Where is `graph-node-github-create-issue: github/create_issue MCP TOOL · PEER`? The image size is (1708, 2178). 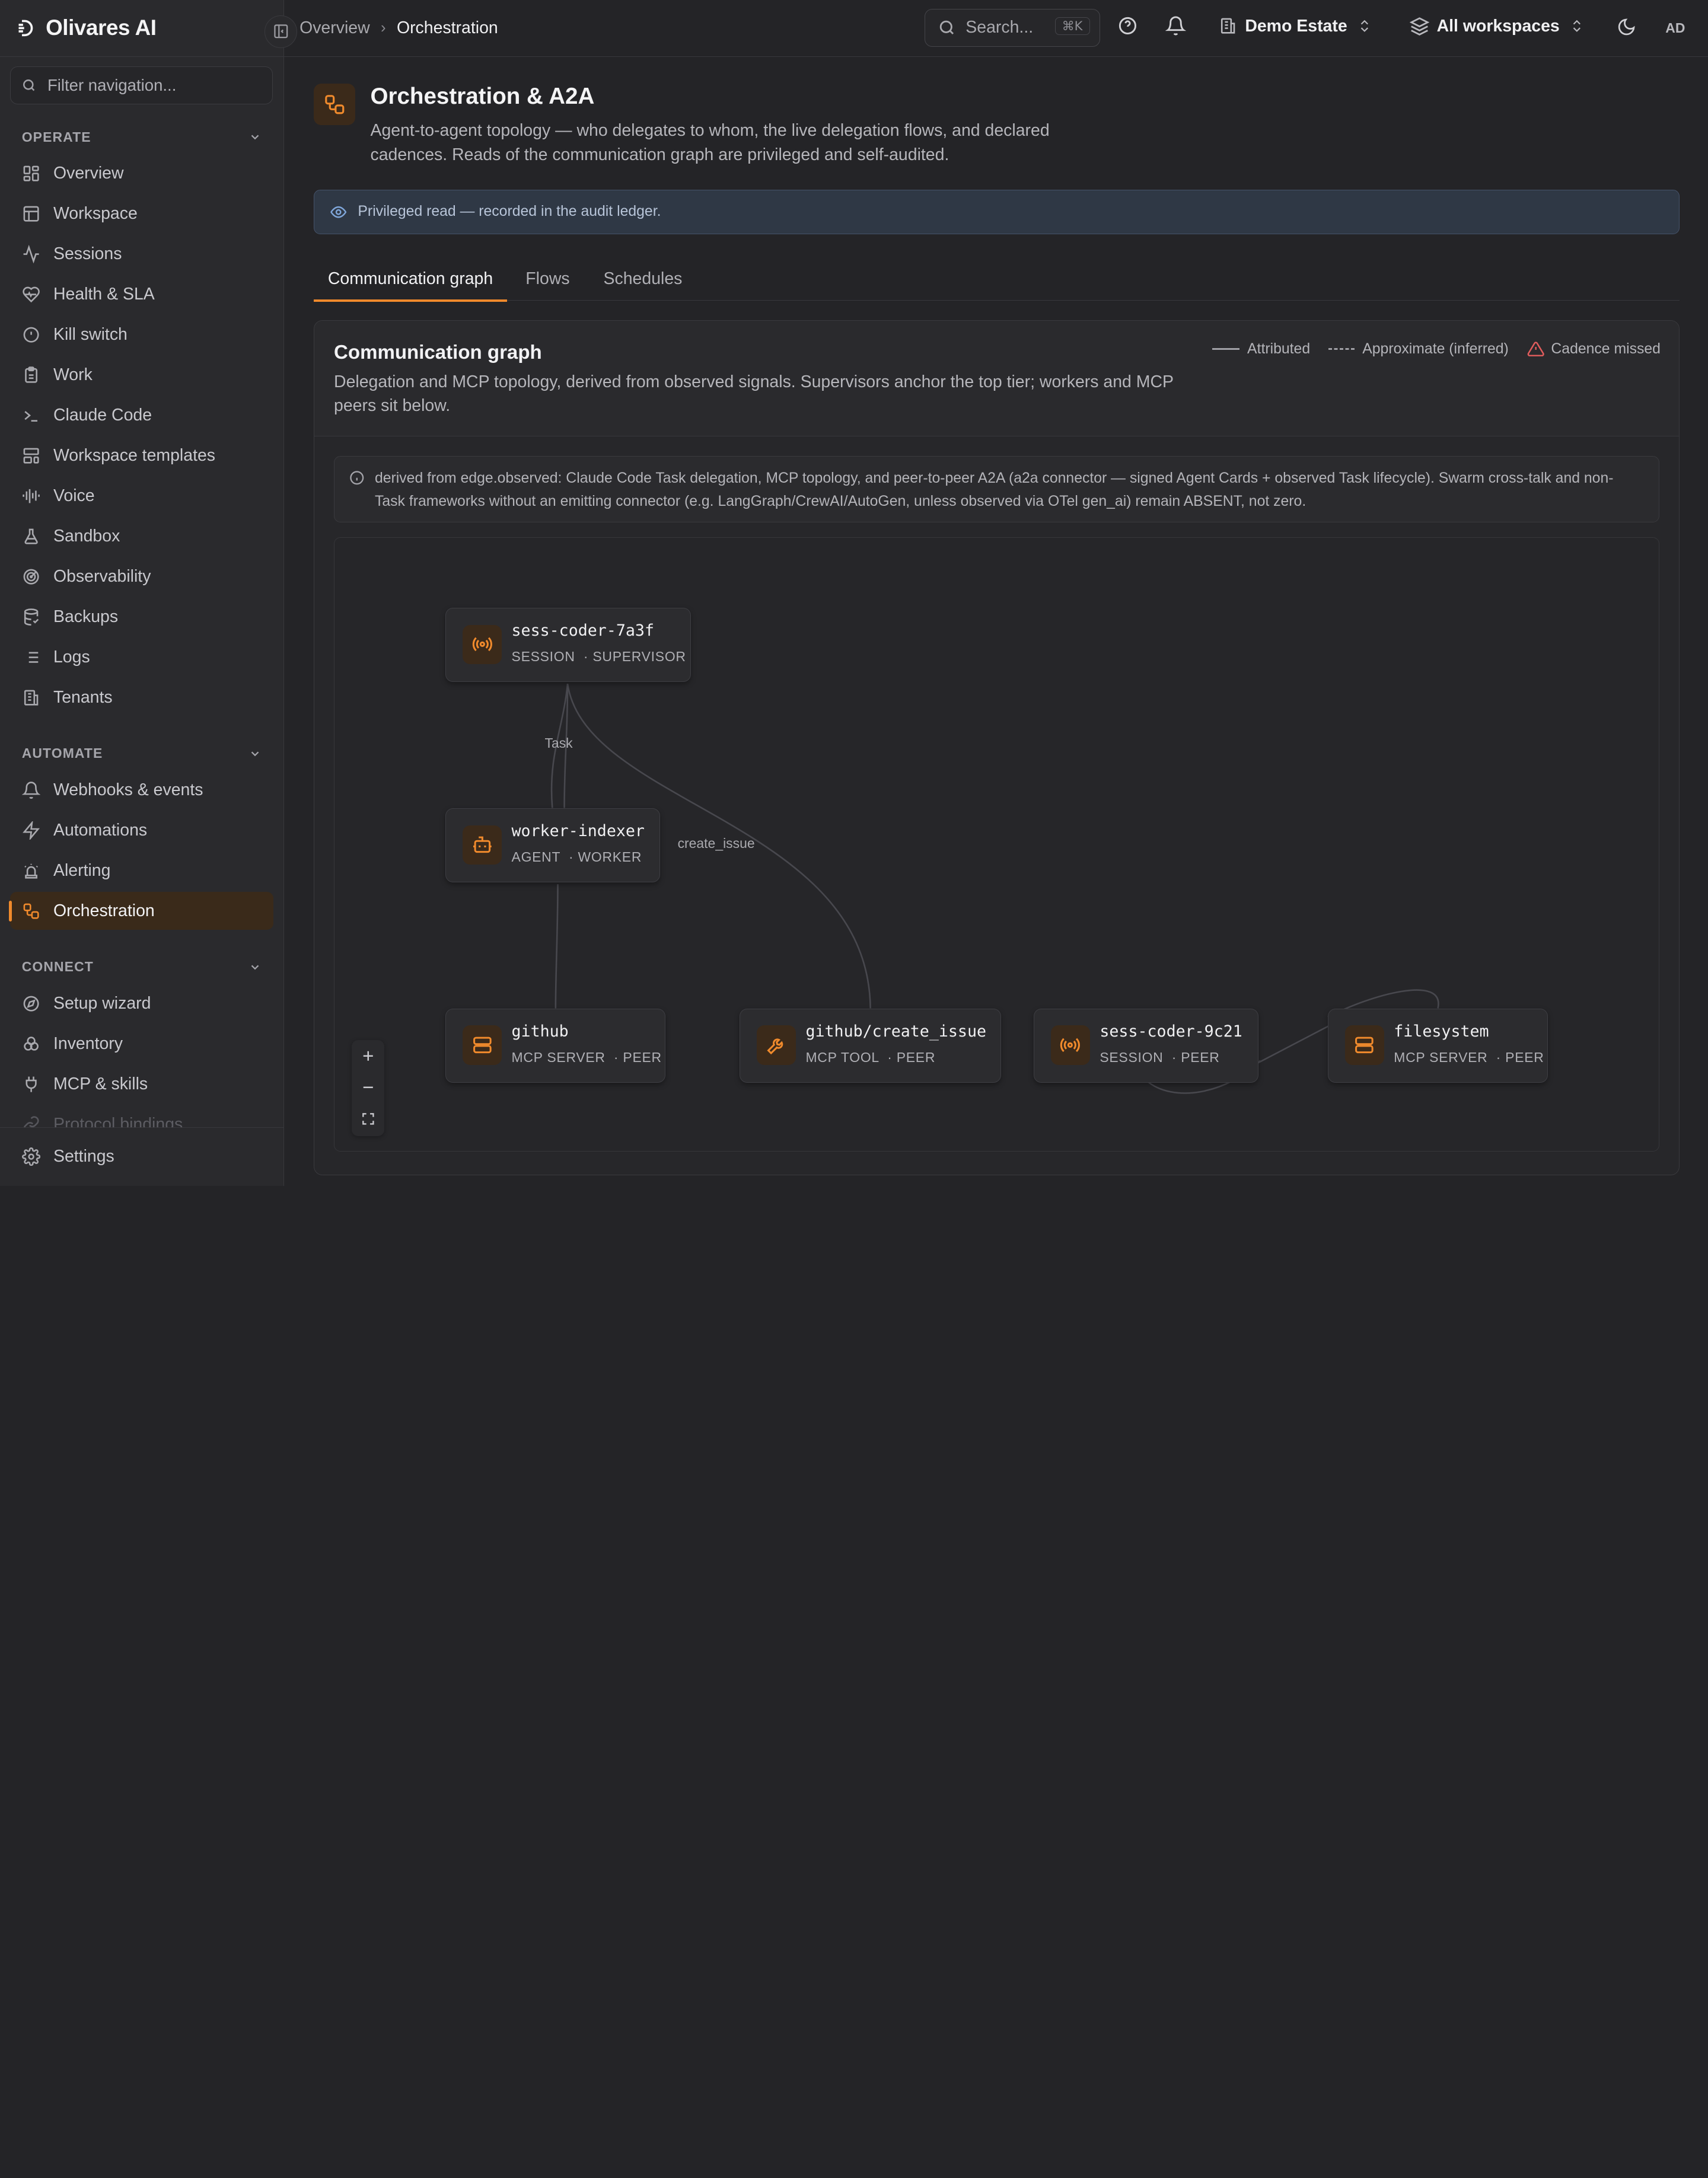
graph-node-github-create-issue: github/create_issue MCP TOOL · PEER is located at coordinates (871, 1045).